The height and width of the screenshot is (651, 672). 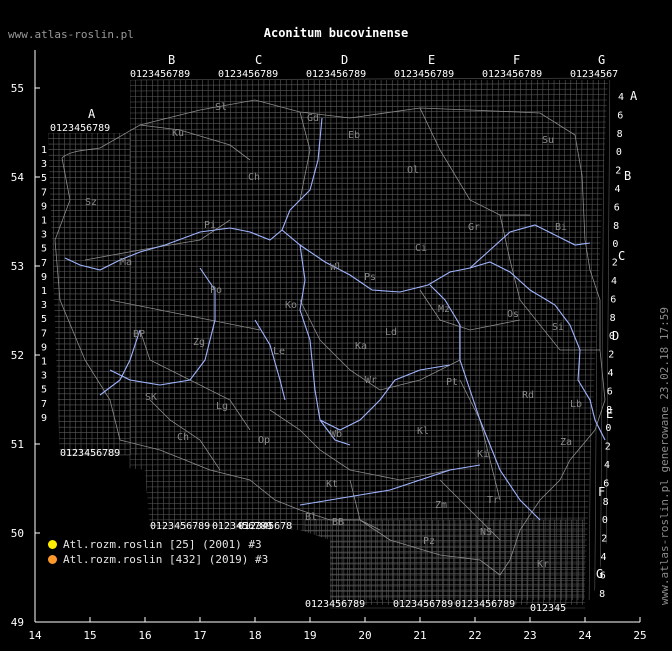 I want to click on grid-row-left: 1, so click(x=44, y=291).